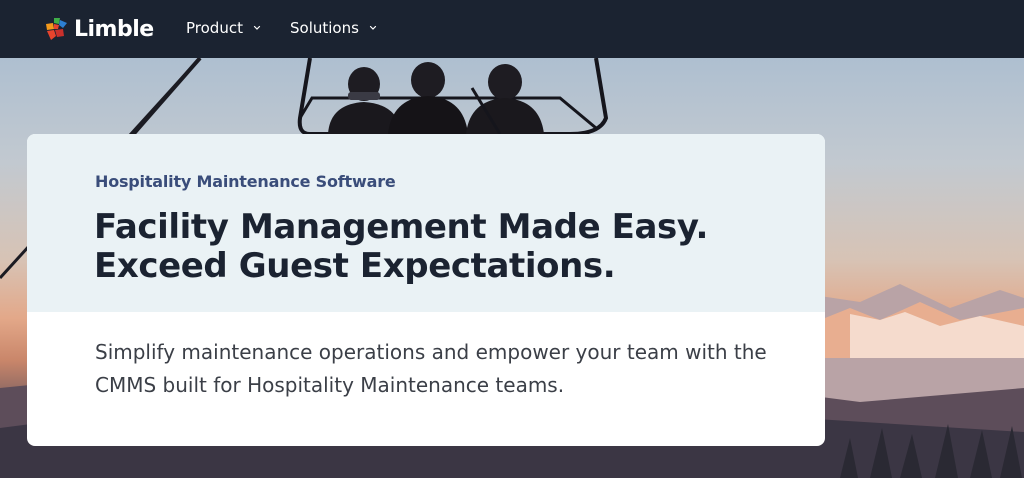 The image size is (1024, 478). What do you see at coordinates (245, 181) in the screenshot?
I see `hero-eyebrow: Hospitality Maintenance Software` at bounding box center [245, 181].